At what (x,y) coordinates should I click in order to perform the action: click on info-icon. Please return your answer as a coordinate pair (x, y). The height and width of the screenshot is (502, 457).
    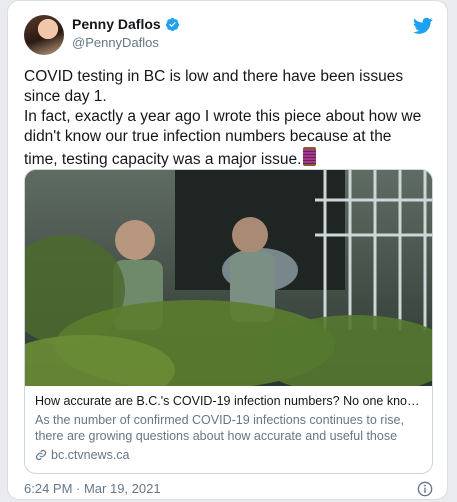
    Looking at the image, I should click on (425, 489).